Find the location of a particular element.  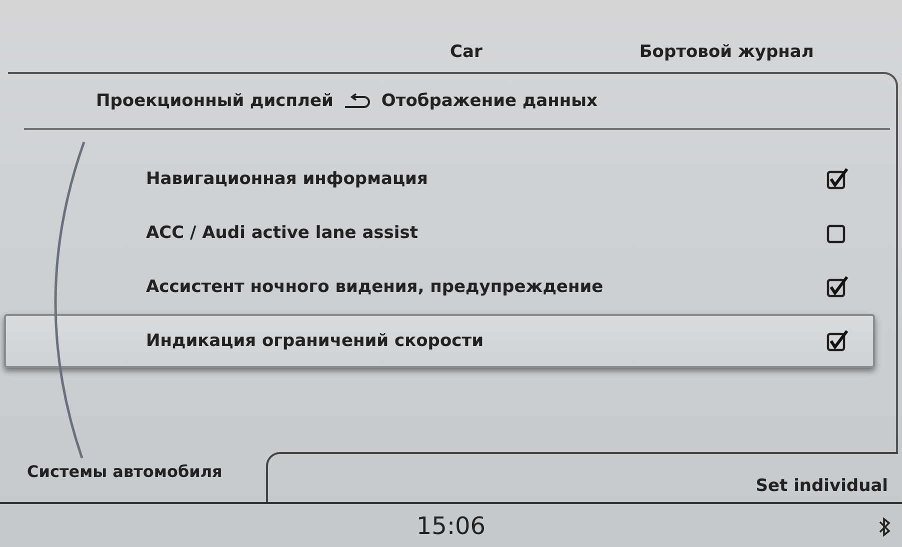

page-title: Отображение данных is located at coordinates (489, 101).